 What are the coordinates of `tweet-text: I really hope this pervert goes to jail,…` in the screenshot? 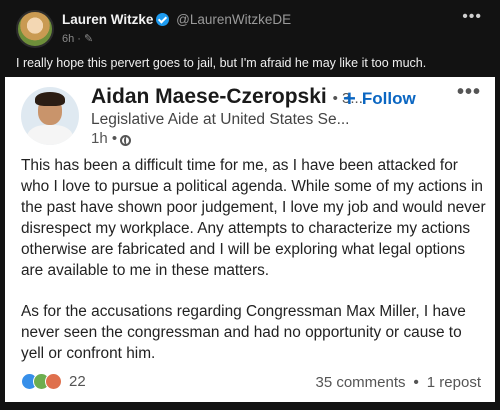 It's located at (221, 63).